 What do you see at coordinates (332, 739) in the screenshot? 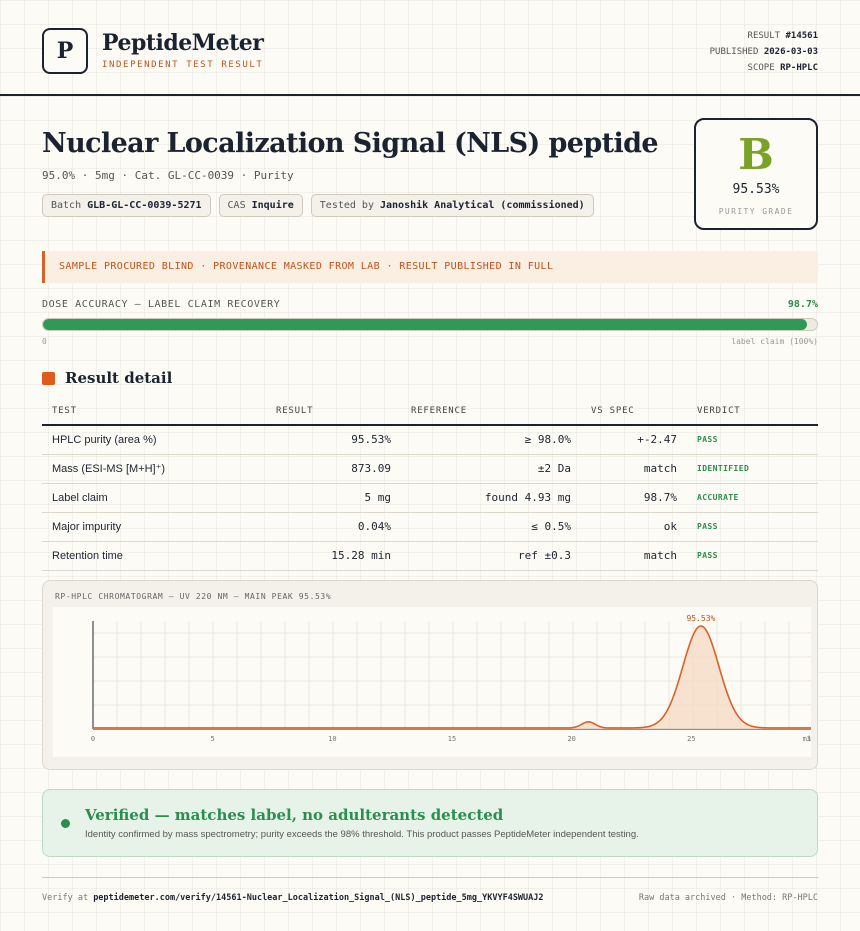
I see `x-tick-label: 10` at bounding box center [332, 739].